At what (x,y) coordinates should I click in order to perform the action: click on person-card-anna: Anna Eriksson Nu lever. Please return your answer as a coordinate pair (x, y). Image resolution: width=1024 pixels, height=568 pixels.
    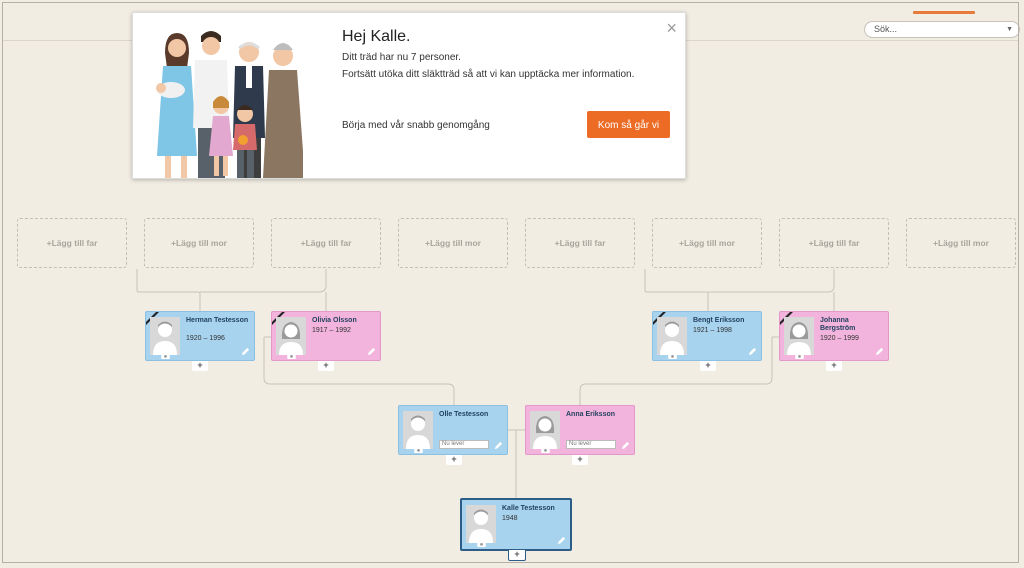
    Looking at the image, I should click on (580, 430).